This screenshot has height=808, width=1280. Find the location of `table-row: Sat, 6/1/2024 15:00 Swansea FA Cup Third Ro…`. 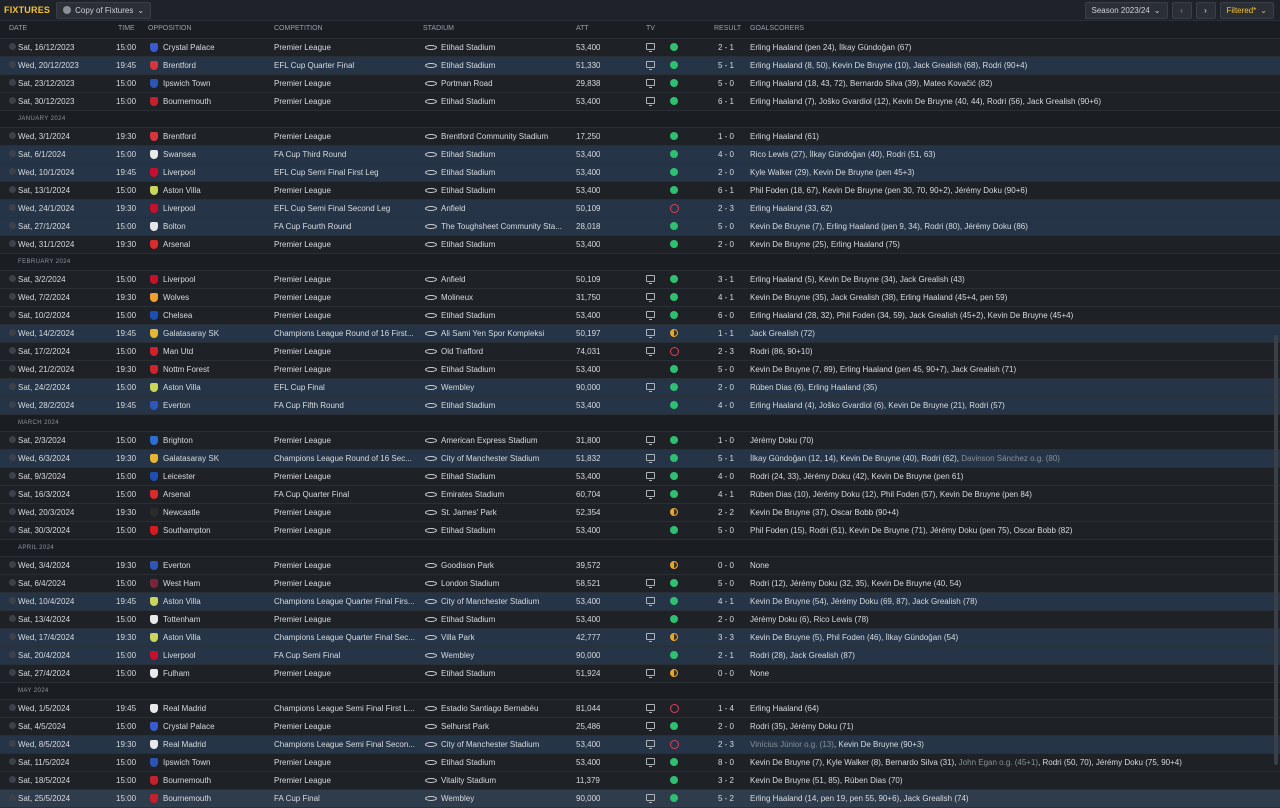

table-row: Sat, 6/1/2024 15:00 Swansea FA Cup Third Ro… is located at coordinates (640, 155).